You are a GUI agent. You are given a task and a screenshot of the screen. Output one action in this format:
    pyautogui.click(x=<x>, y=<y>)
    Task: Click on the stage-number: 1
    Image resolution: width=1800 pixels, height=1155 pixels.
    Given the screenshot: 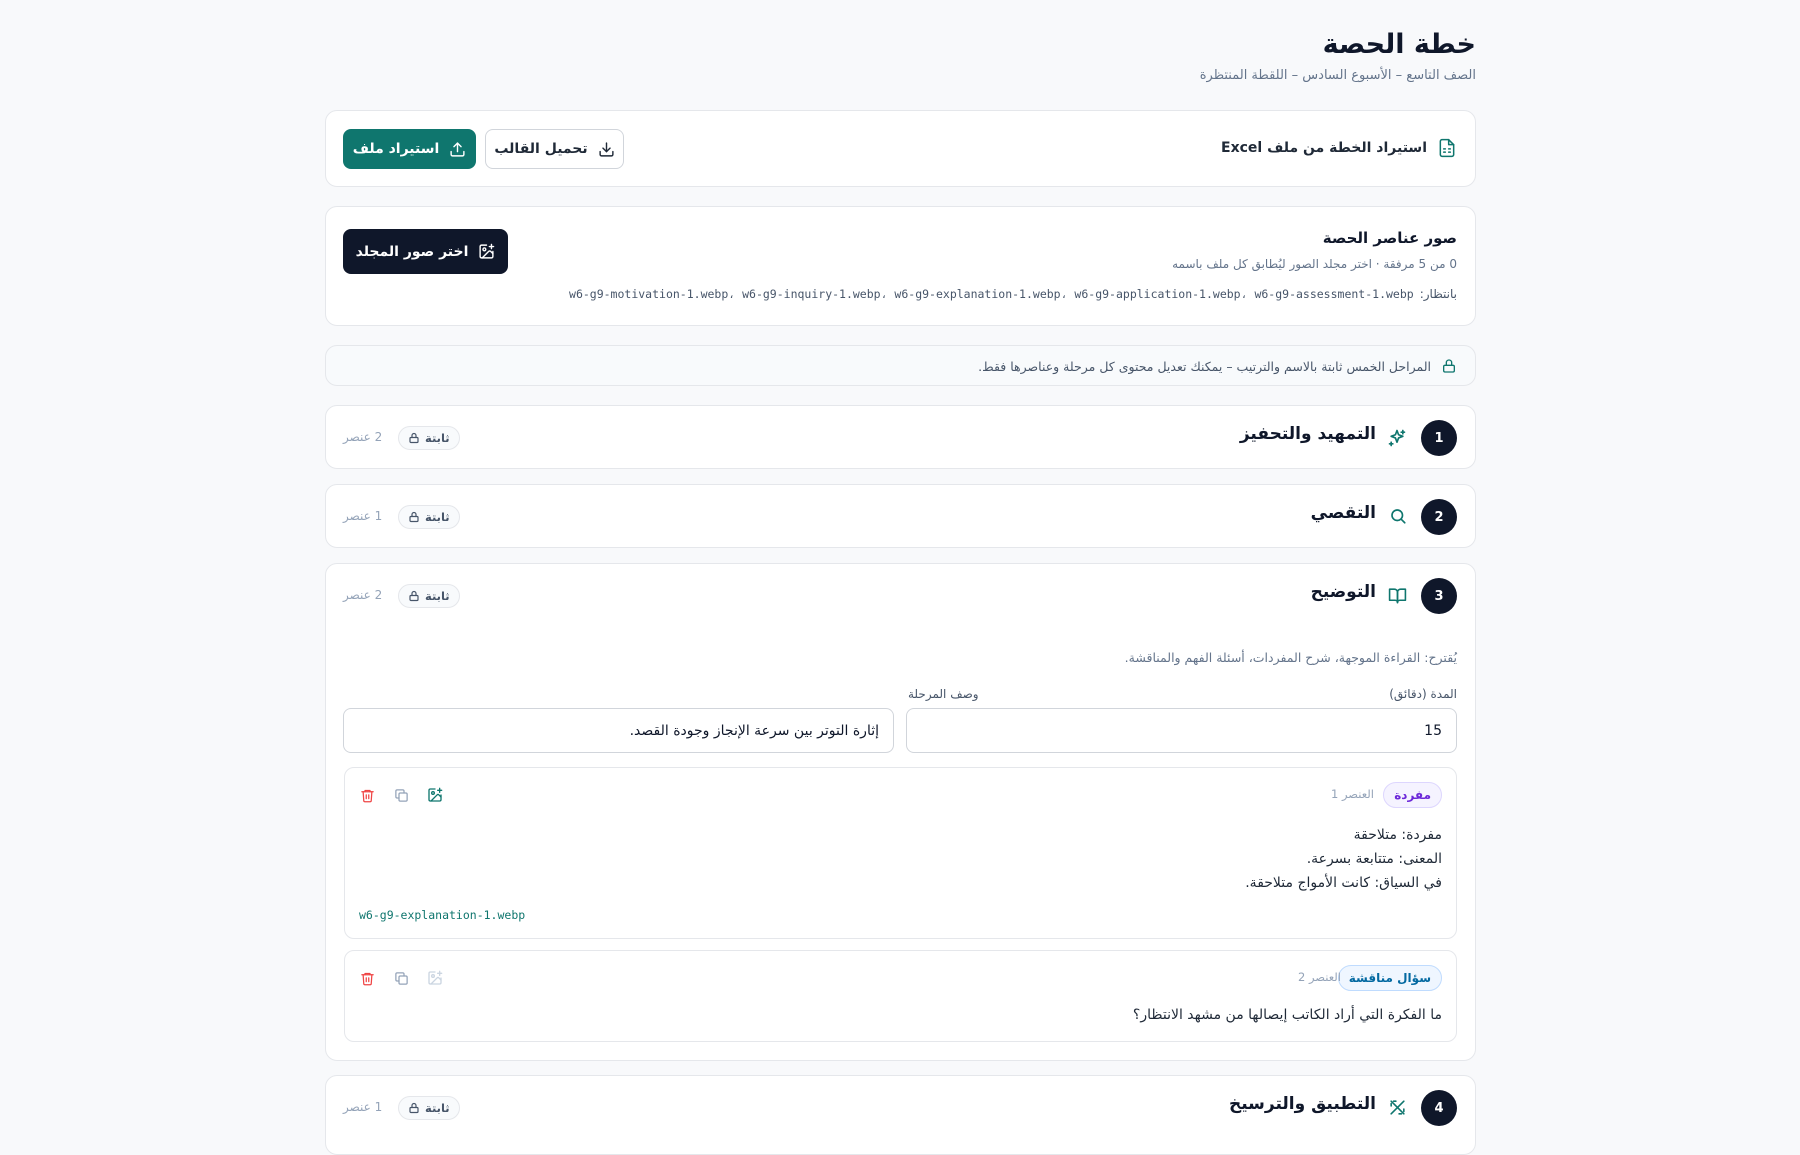 What is the action you would take?
    pyautogui.click(x=1439, y=438)
    